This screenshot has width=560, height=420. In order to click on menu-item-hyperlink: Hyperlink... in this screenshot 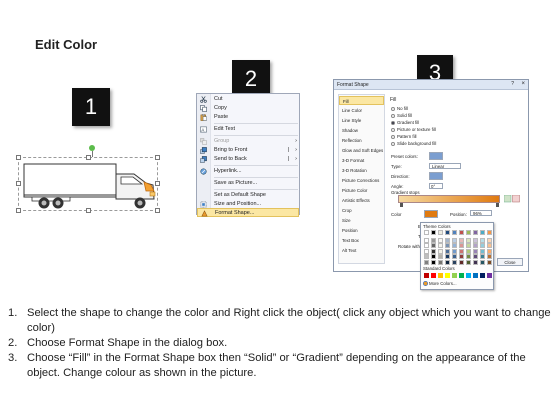, I will do `click(248, 171)`.